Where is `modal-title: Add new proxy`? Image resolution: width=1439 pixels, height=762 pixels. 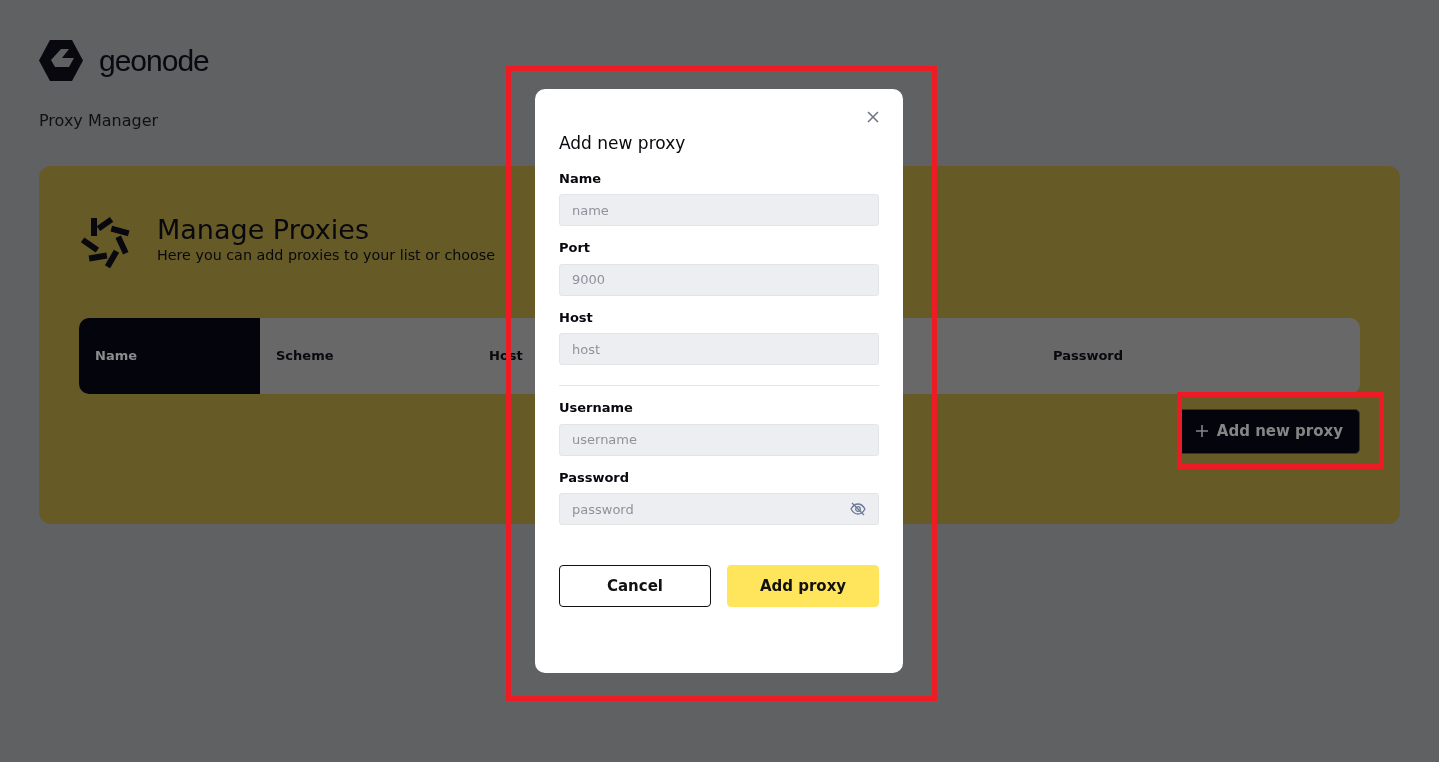
modal-title: Add new proxy is located at coordinates (623, 143).